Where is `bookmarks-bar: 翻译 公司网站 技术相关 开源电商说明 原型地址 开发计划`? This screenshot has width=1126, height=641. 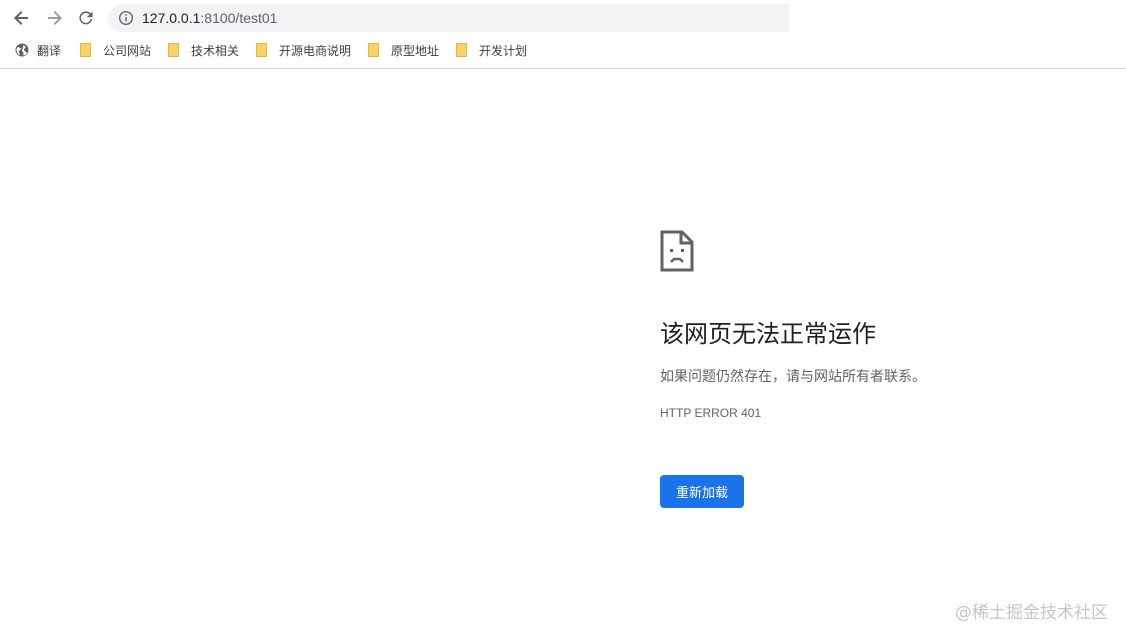 bookmarks-bar: 翻译 公司网站 技术相关 开源电商说明 原型地址 开发计划 is located at coordinates (563, 50).